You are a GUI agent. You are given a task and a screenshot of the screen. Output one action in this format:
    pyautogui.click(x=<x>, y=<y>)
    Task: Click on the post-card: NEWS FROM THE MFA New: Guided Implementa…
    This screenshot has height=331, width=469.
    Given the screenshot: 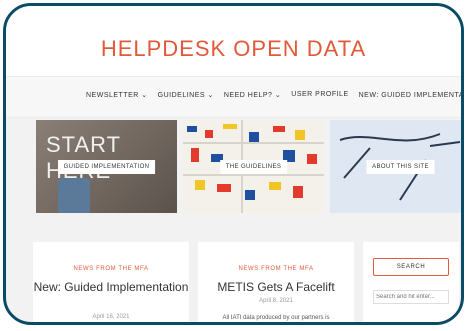 What is the action you would take?
    pyautogui.click(x=111, y=282)
    